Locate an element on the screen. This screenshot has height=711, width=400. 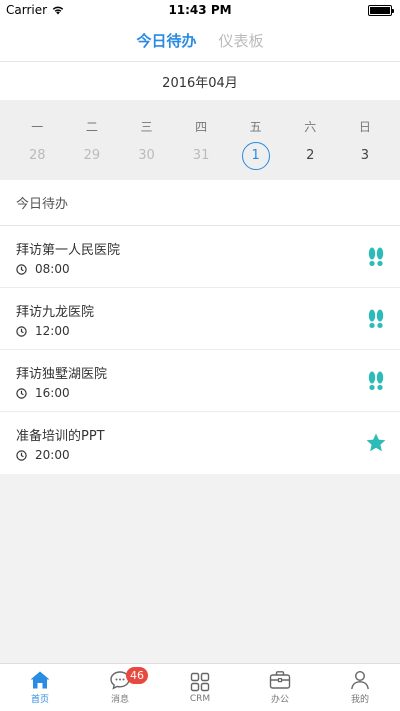
date-cell: 2 is located at coordinates (310, 156).